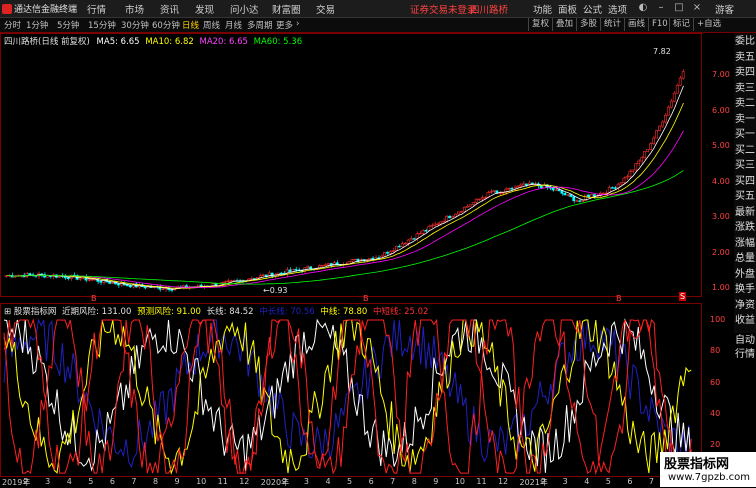 Image resolution: width=756 pixels, height=488 pixels. What do you see at coordinates (275, 290) in the screenshot?
I see `low-price-label: ←0.93` at bounding box center [275, 290].